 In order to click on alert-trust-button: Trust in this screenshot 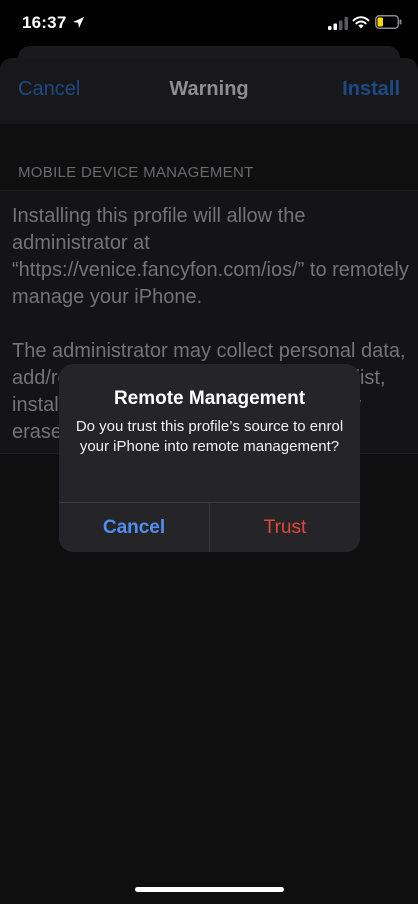, I will do `click(285, 527)`.